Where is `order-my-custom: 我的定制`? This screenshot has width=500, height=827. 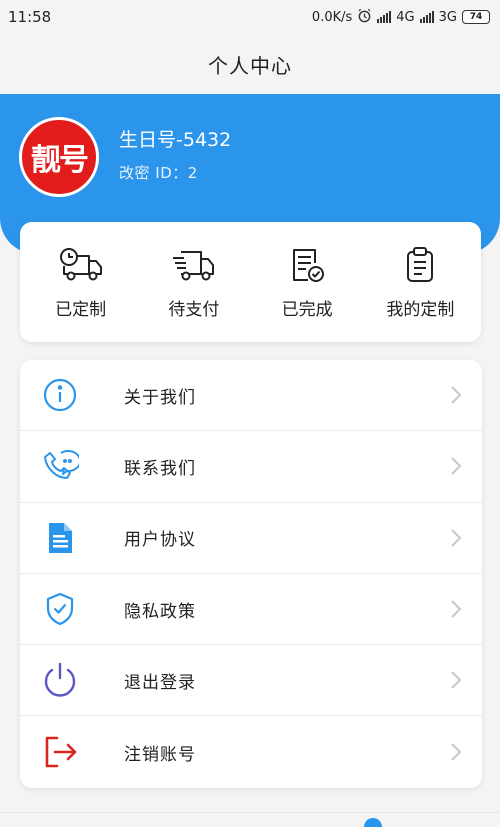 order-my-custom: 我的定制 is located at coordinates (420, 282).